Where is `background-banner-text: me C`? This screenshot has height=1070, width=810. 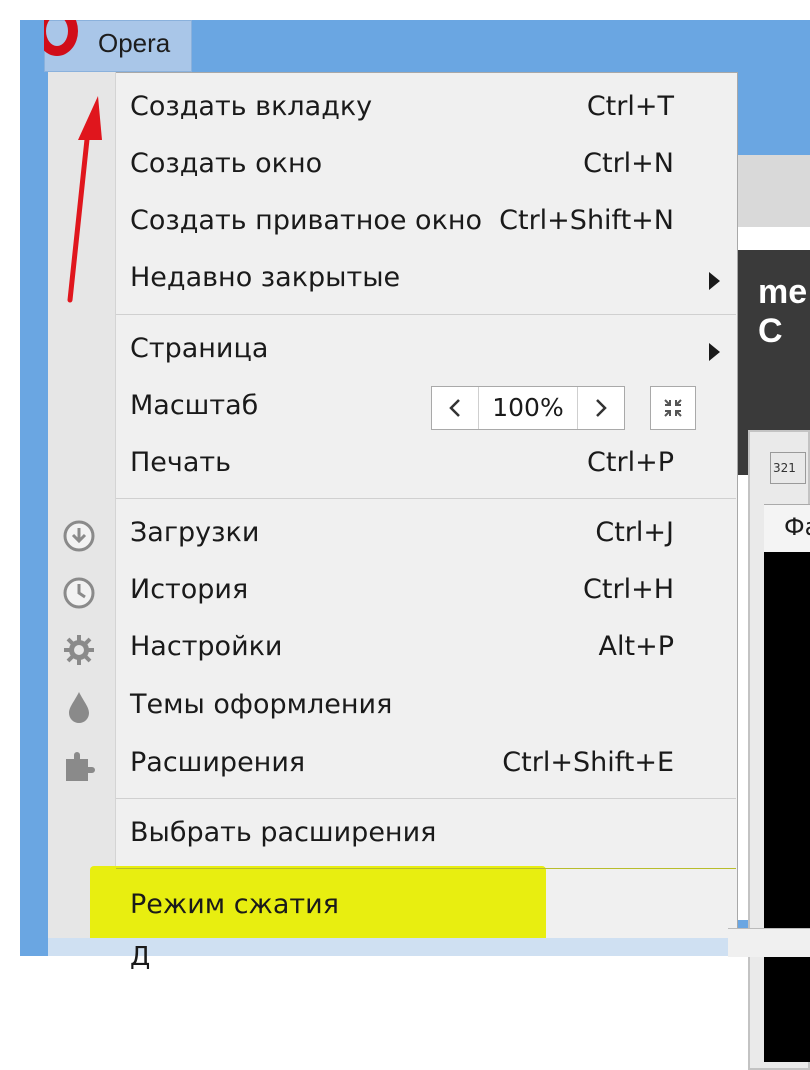
background-banner-text: me C is located at coordinates (783, 311).